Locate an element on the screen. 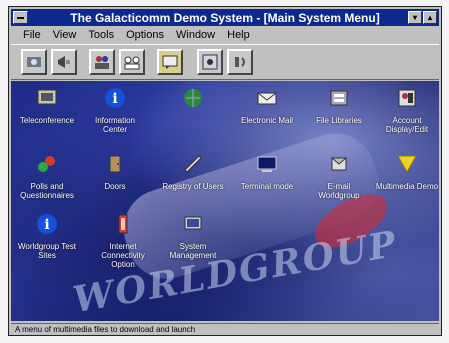  teleconference-tool-button is located at coordinates (34, 62).